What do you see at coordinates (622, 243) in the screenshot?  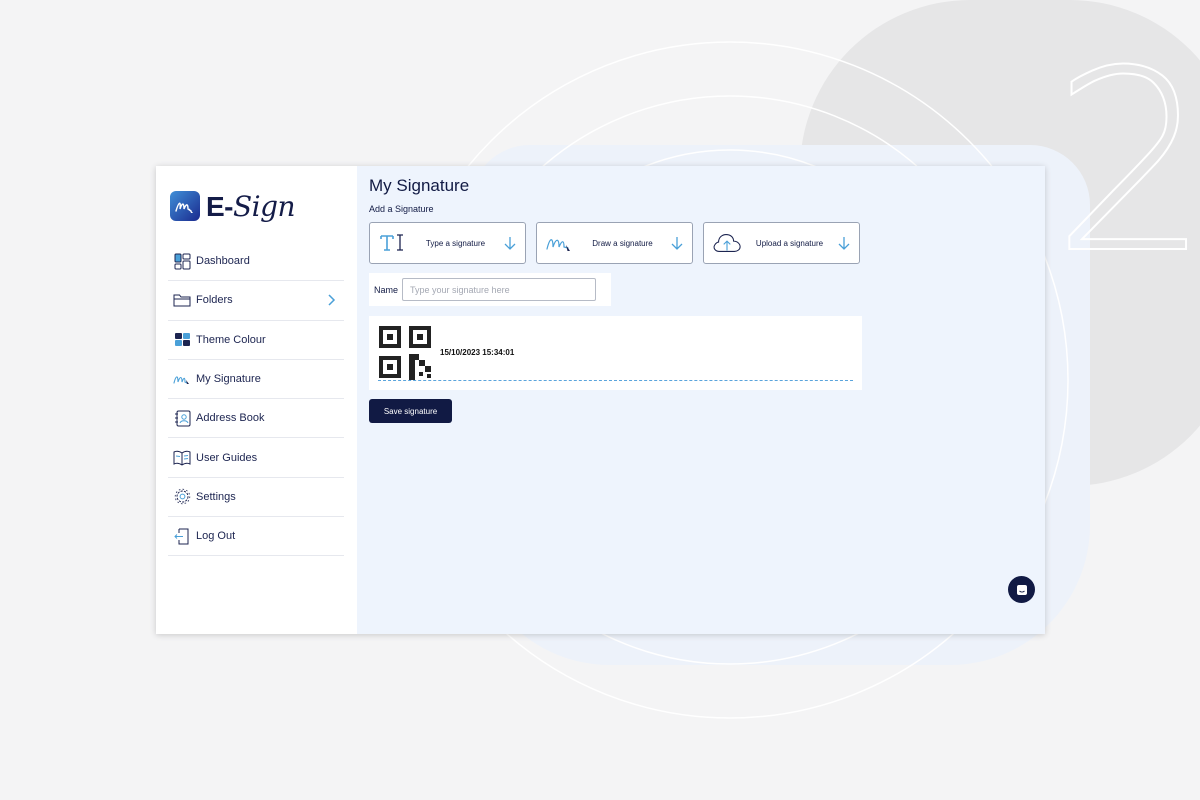 I see `option-label: Draw a signature` at bounding box center [622, 243].